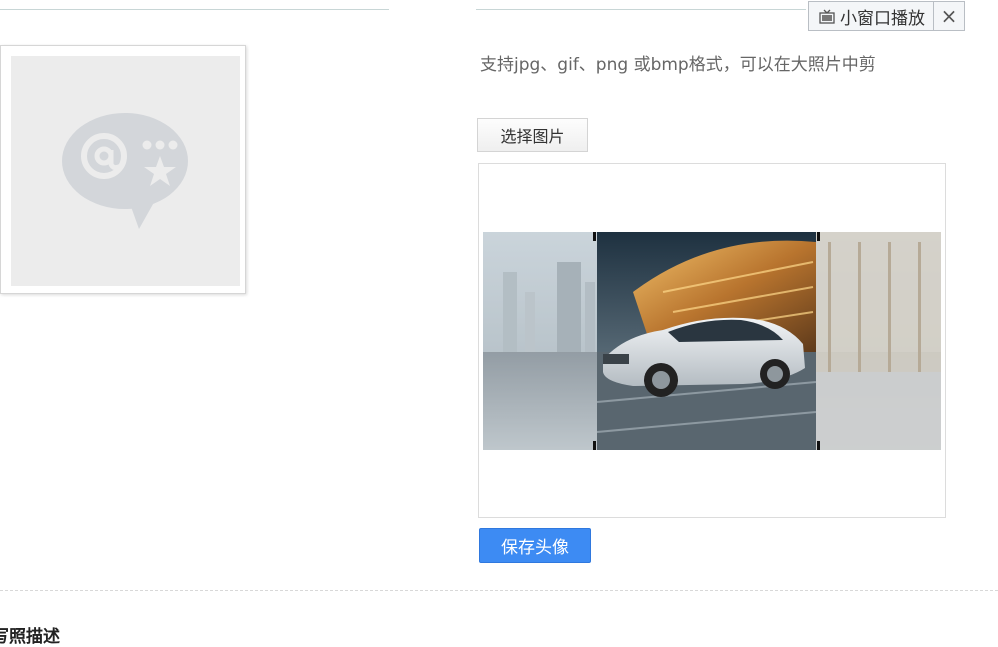 The height and width of the screenshot is (647, 998). What do you see at coordinates (882, 18) in the screenshot?
I see `mini-window-label: 小窗口播放` at bounding box center [882, 18].